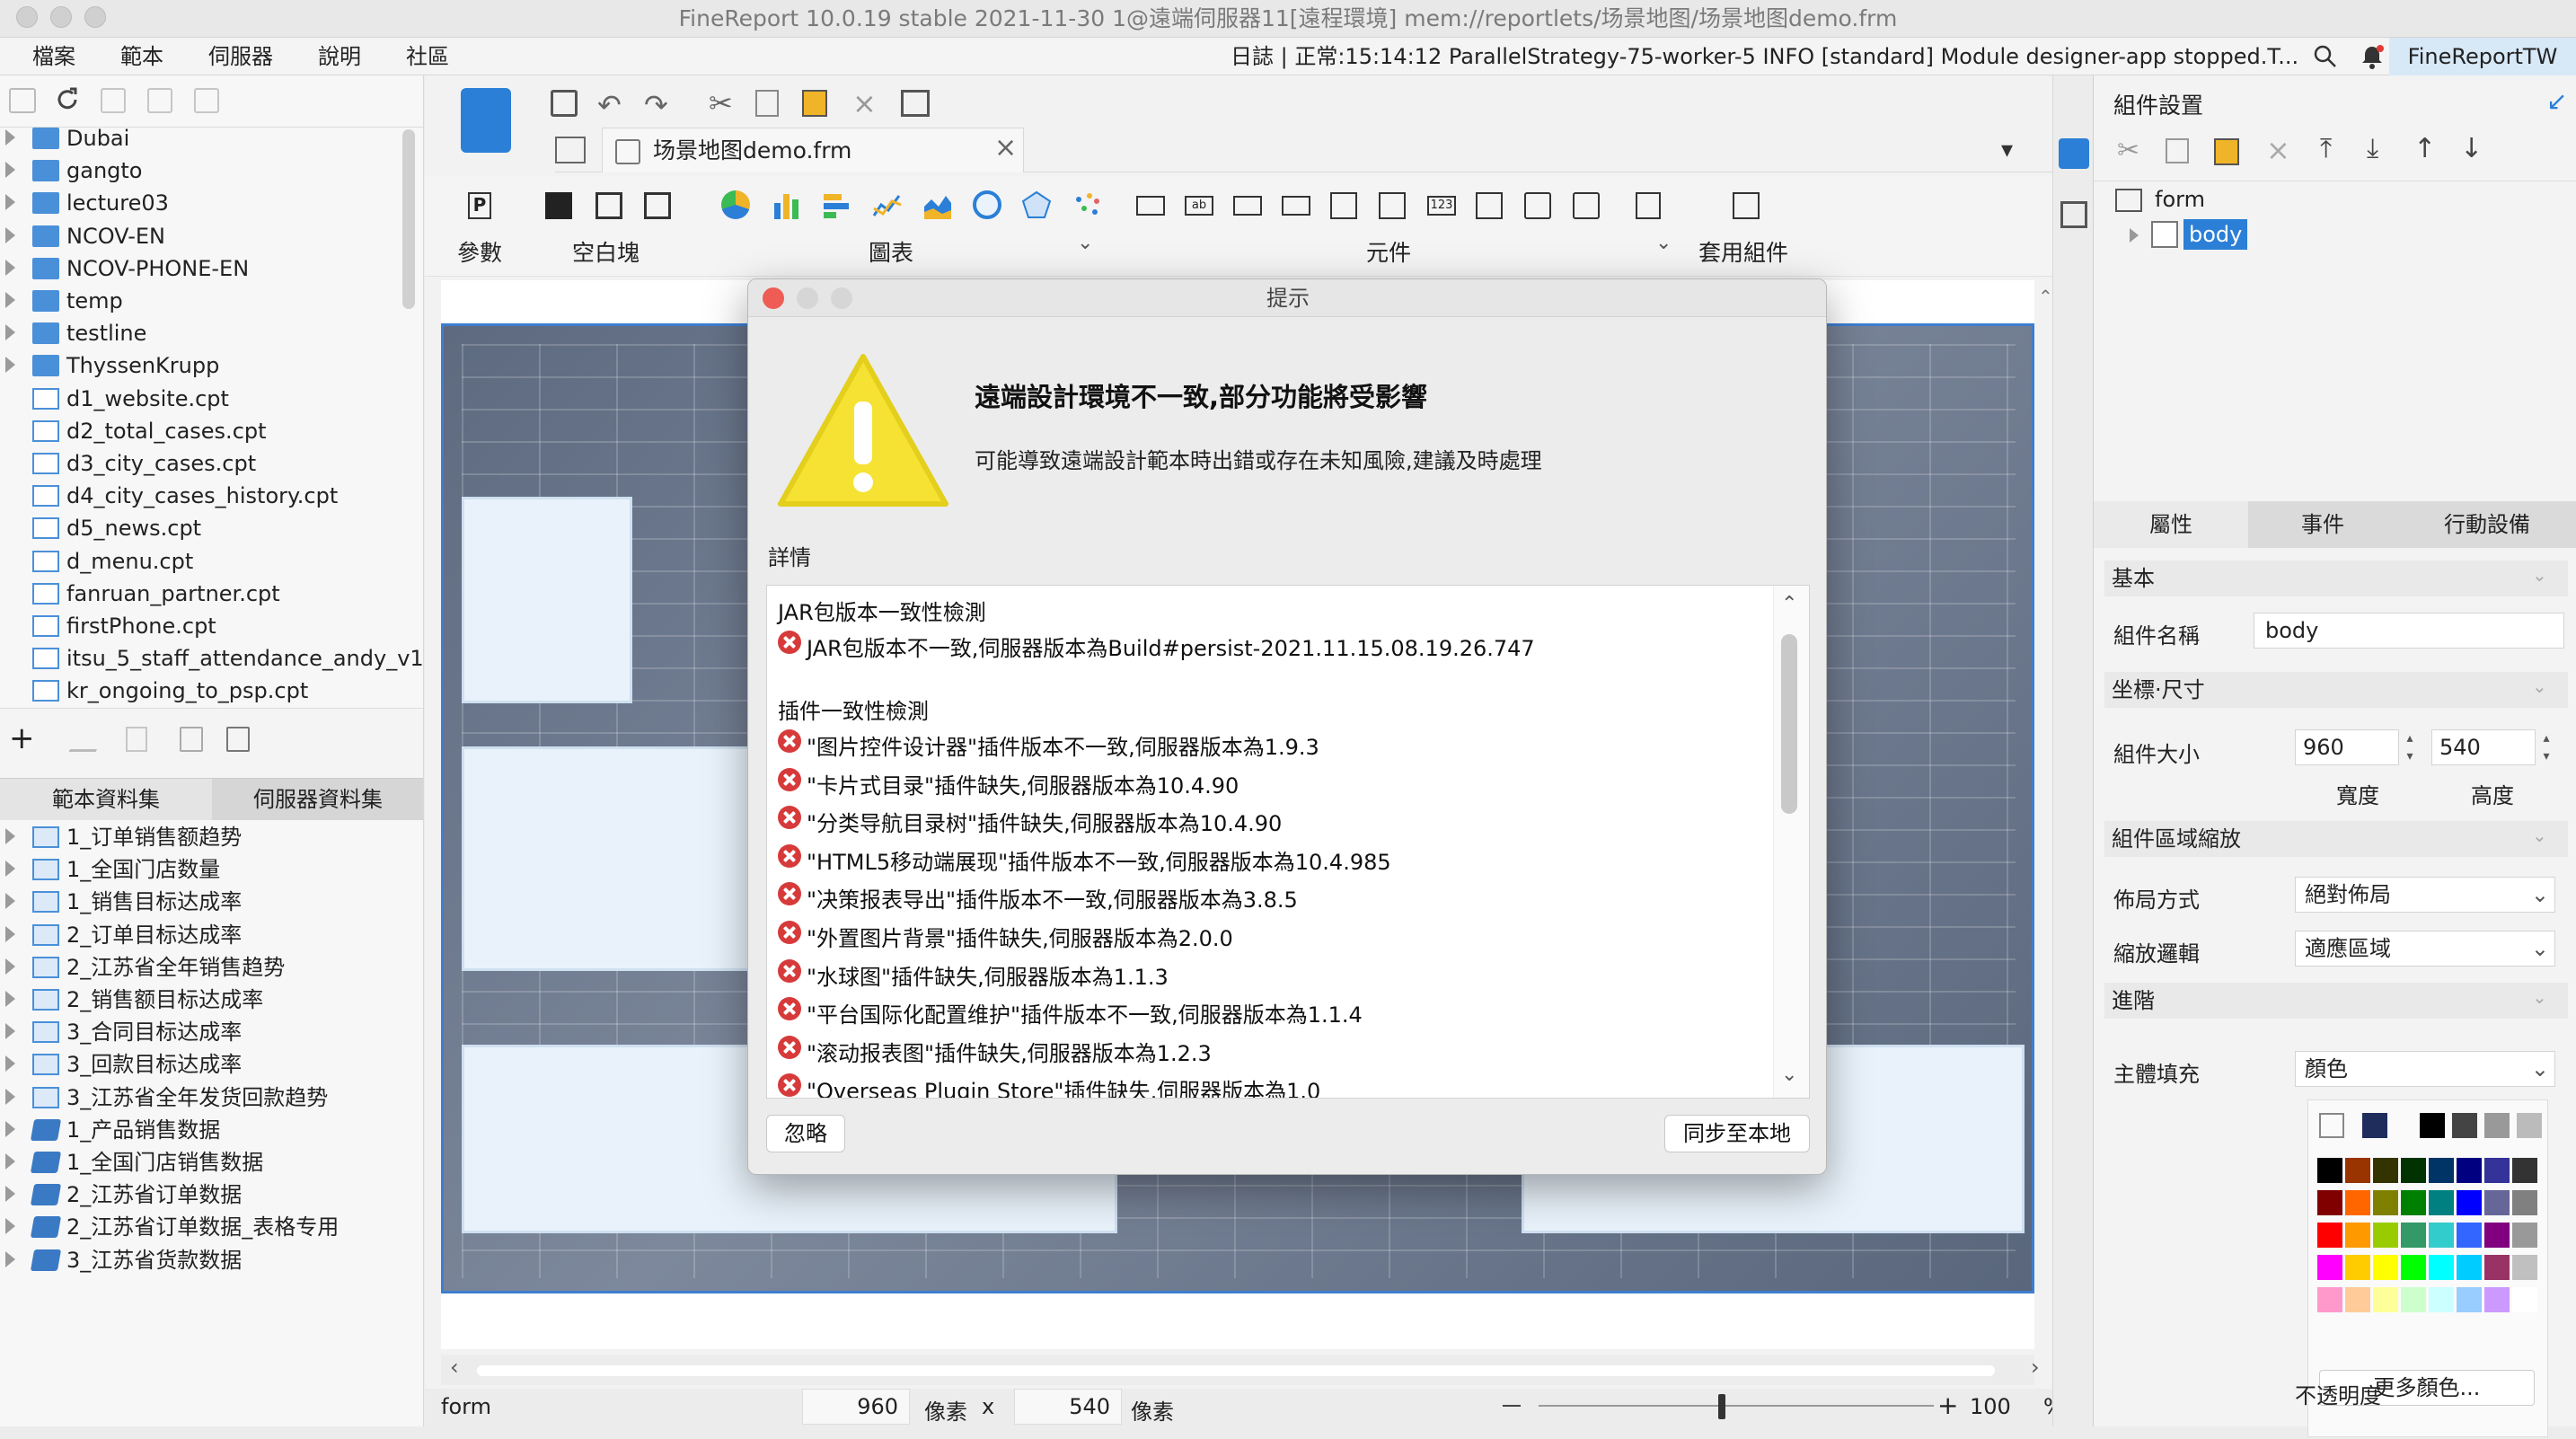 The image size is (2576, 1439). Describe the element at coordinates (814, 103) in the screenshot. I see `paste-icon` at that location.